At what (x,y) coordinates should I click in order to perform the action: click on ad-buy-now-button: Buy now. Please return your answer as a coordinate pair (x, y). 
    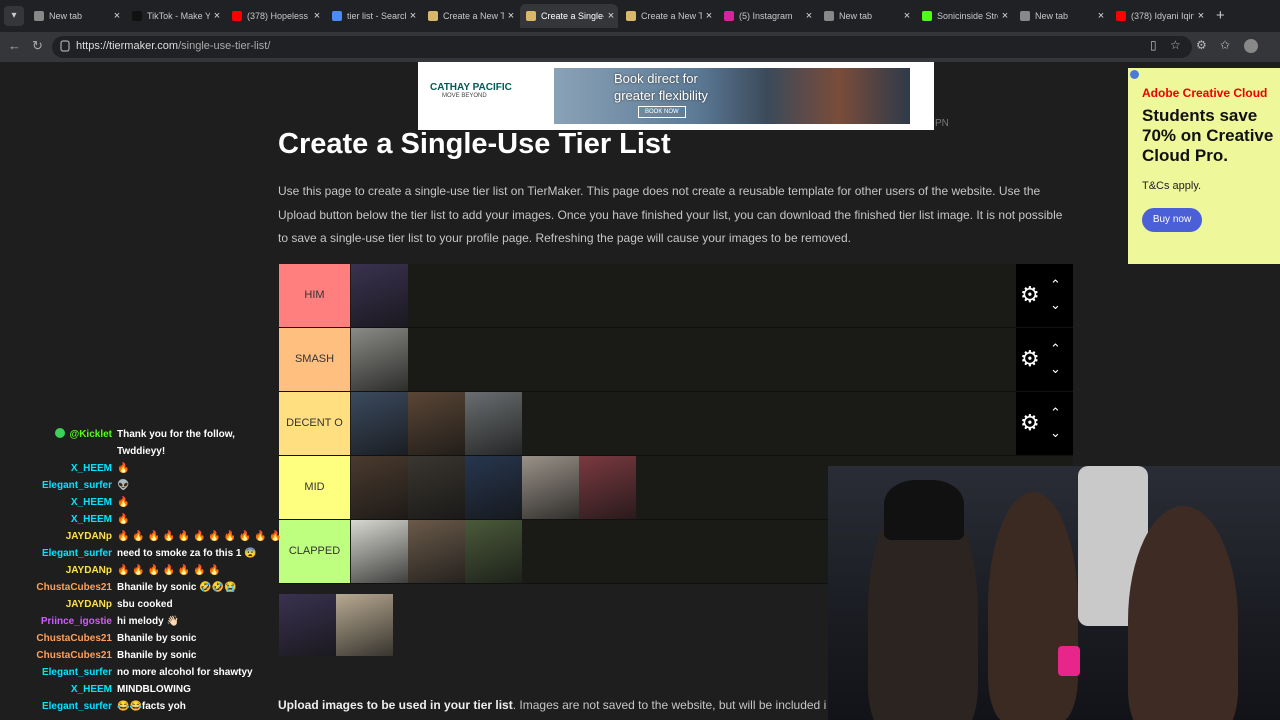
    Looking at the image, I should click on (1172, 220).